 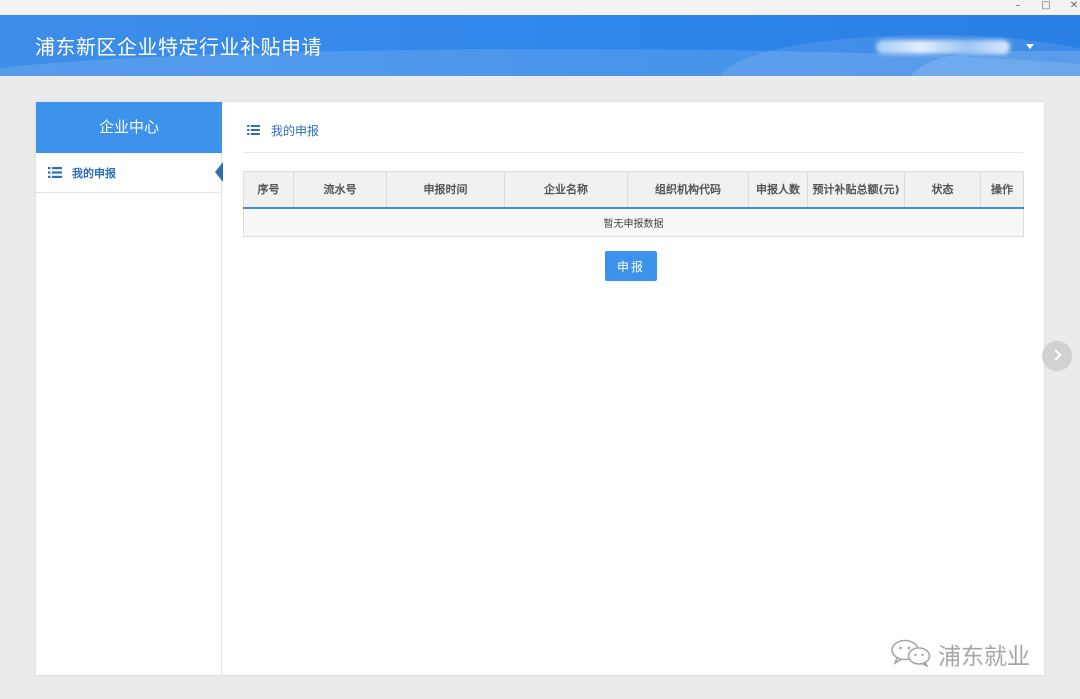 What do you see at coordinates (94, 173) in the screenshot?
I see `sidebar-item-label: 我的申报` at bounding box center [94, 173].